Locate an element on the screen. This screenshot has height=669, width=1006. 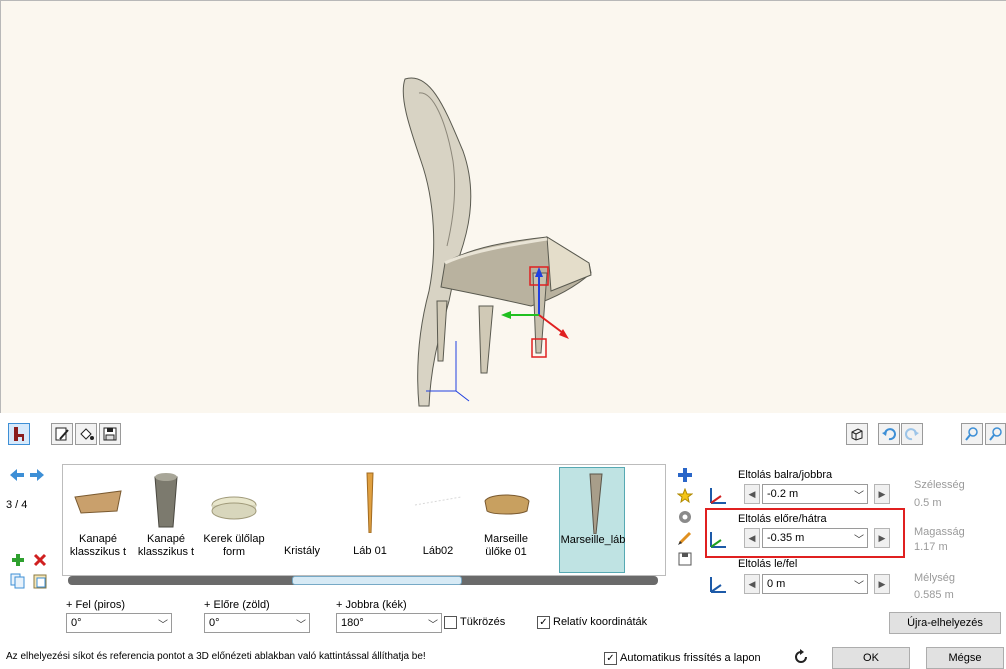
zoom-in-button is located at coordinates (972, 434).